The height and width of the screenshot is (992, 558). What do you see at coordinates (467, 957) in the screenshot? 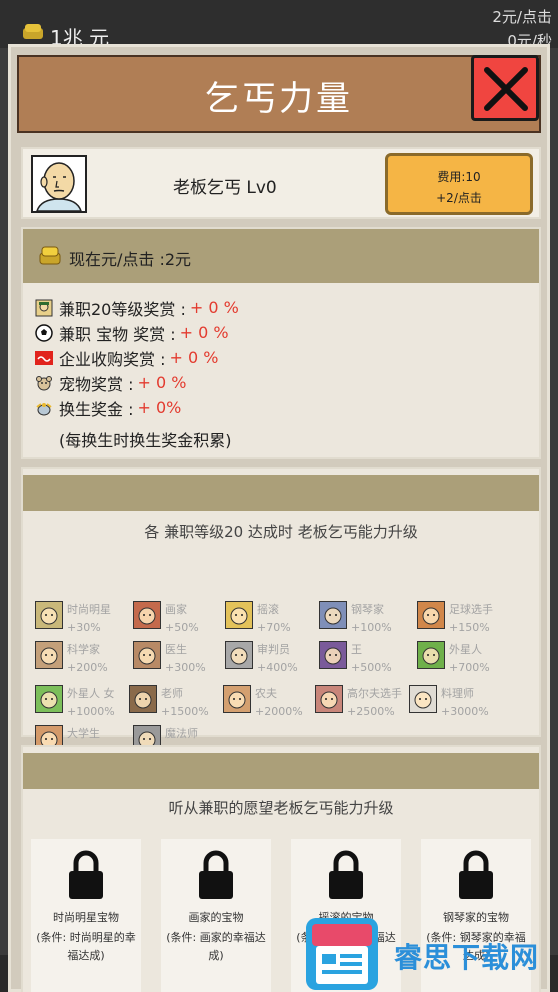
I see `watermark-text: 睿思下载网` at bounding box center [467, 957].